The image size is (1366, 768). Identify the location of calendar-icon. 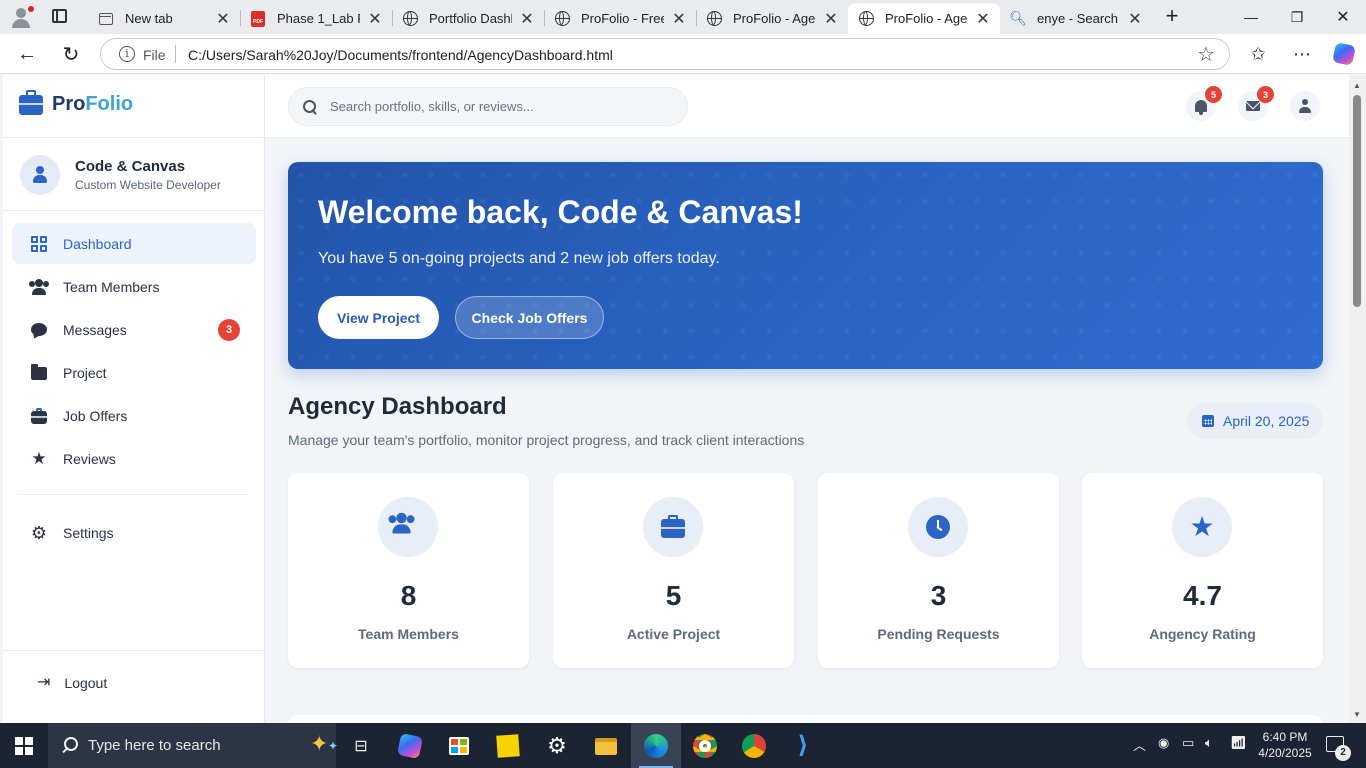
(1208, 421).